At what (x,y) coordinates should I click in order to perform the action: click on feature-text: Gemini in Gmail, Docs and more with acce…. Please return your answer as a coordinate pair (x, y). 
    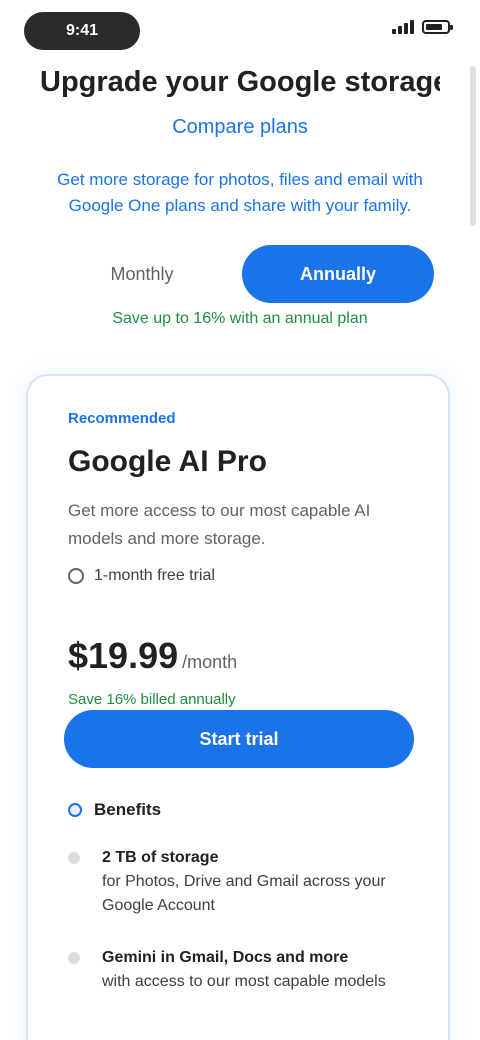
    Looking at the image, I should click on (244, 970).